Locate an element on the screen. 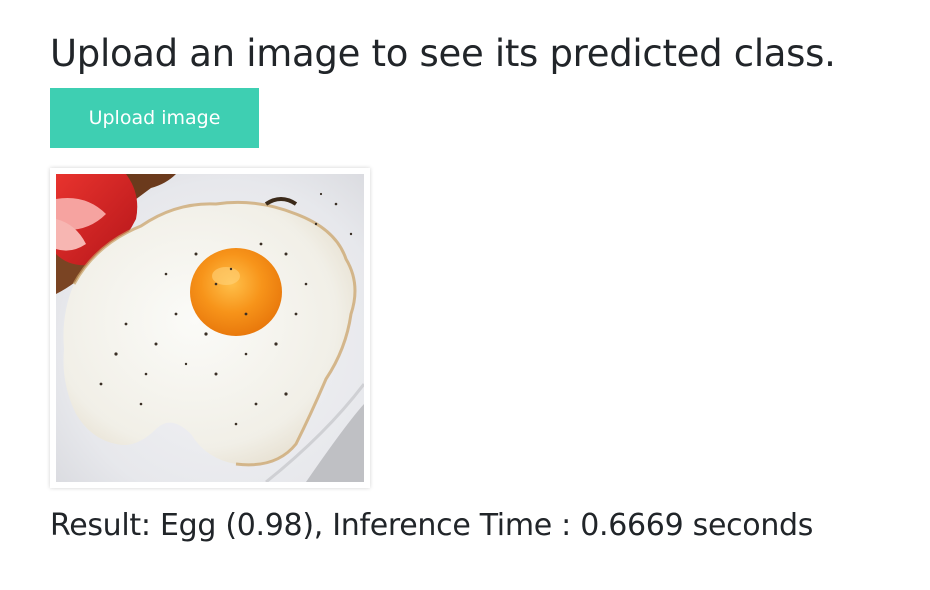 Image resolution: width=930 pixels, height=590 pixels. upload-image-button: Upload image is located at coordinates (154, 118).